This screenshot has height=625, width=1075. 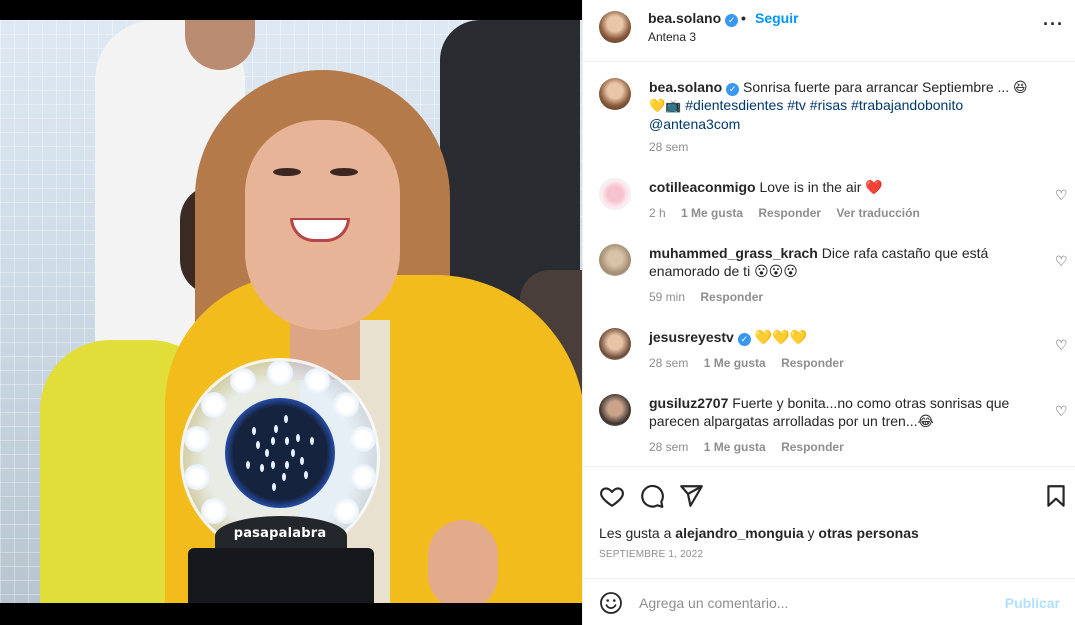 What do you see at coordinates (344, 172) in the screenshot?
I see `presenter-eye-right` at bounding box center [344, 172].